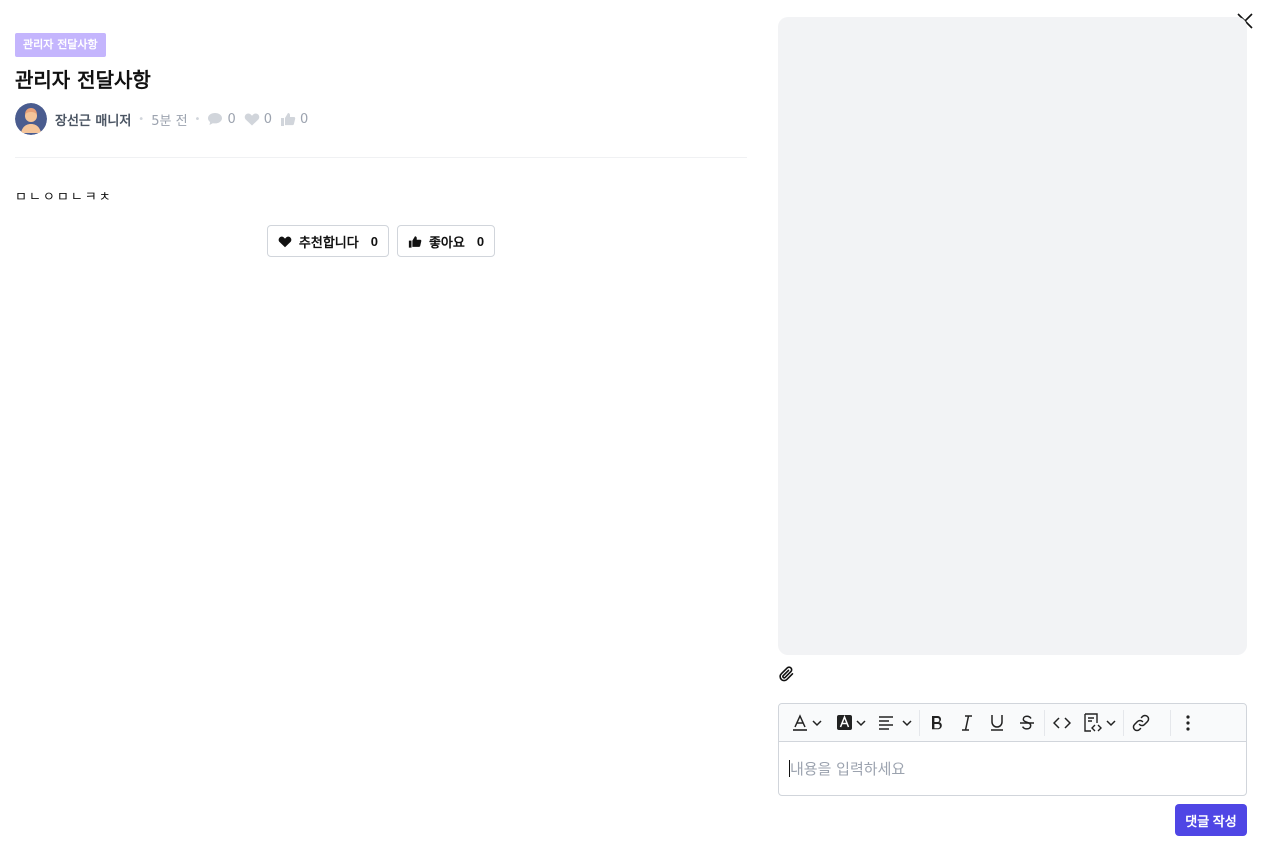 The height and width of the screenshot is (856, 1266). Describe the element at coordinates (381, 157) in the screenshot. I see `divider` at that location.